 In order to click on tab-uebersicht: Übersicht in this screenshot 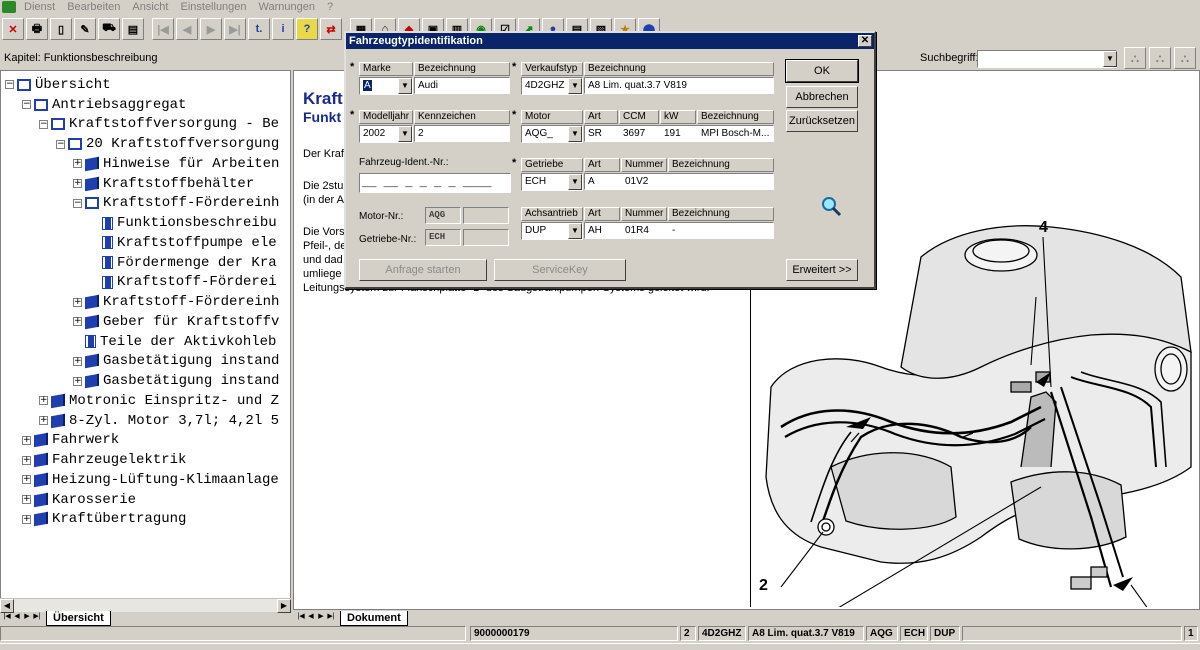, I will do `click(78, 618)`.